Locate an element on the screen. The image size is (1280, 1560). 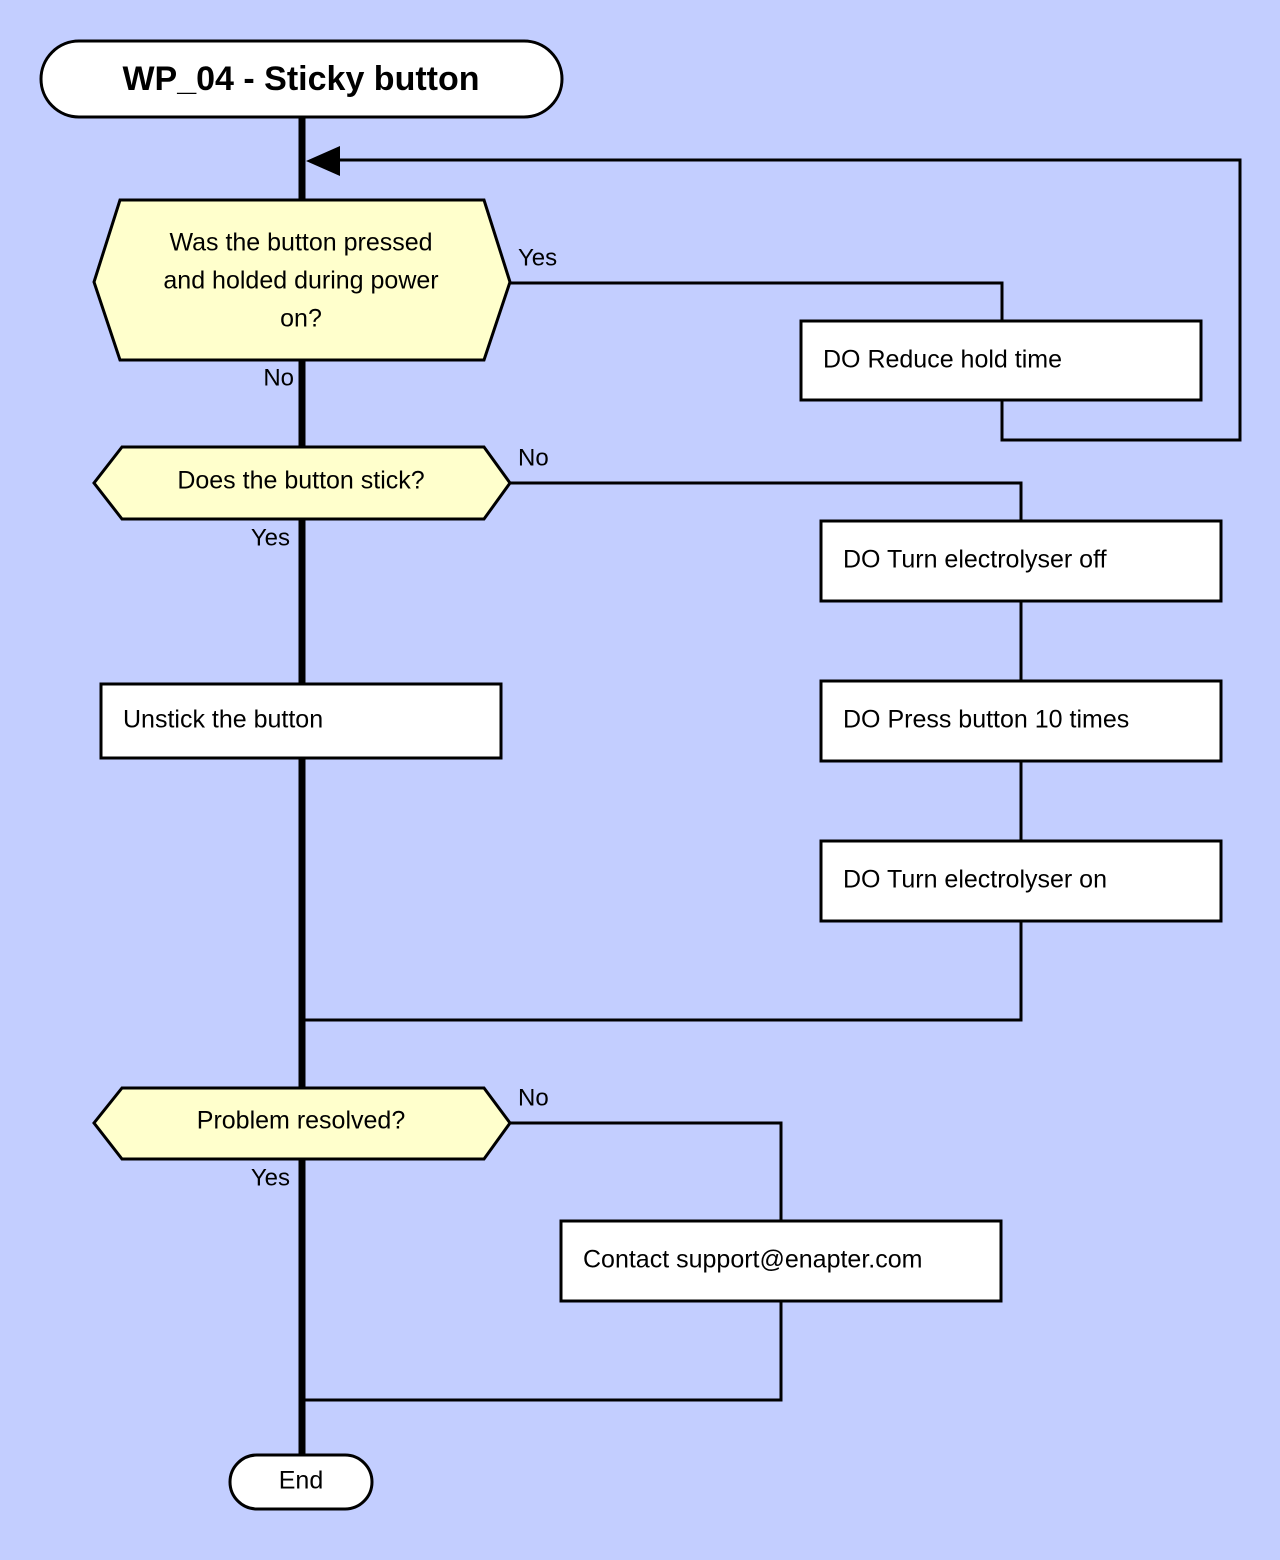
action-turn-off-label: DO Turn electrolyser off is located at coordinates (975, 560).